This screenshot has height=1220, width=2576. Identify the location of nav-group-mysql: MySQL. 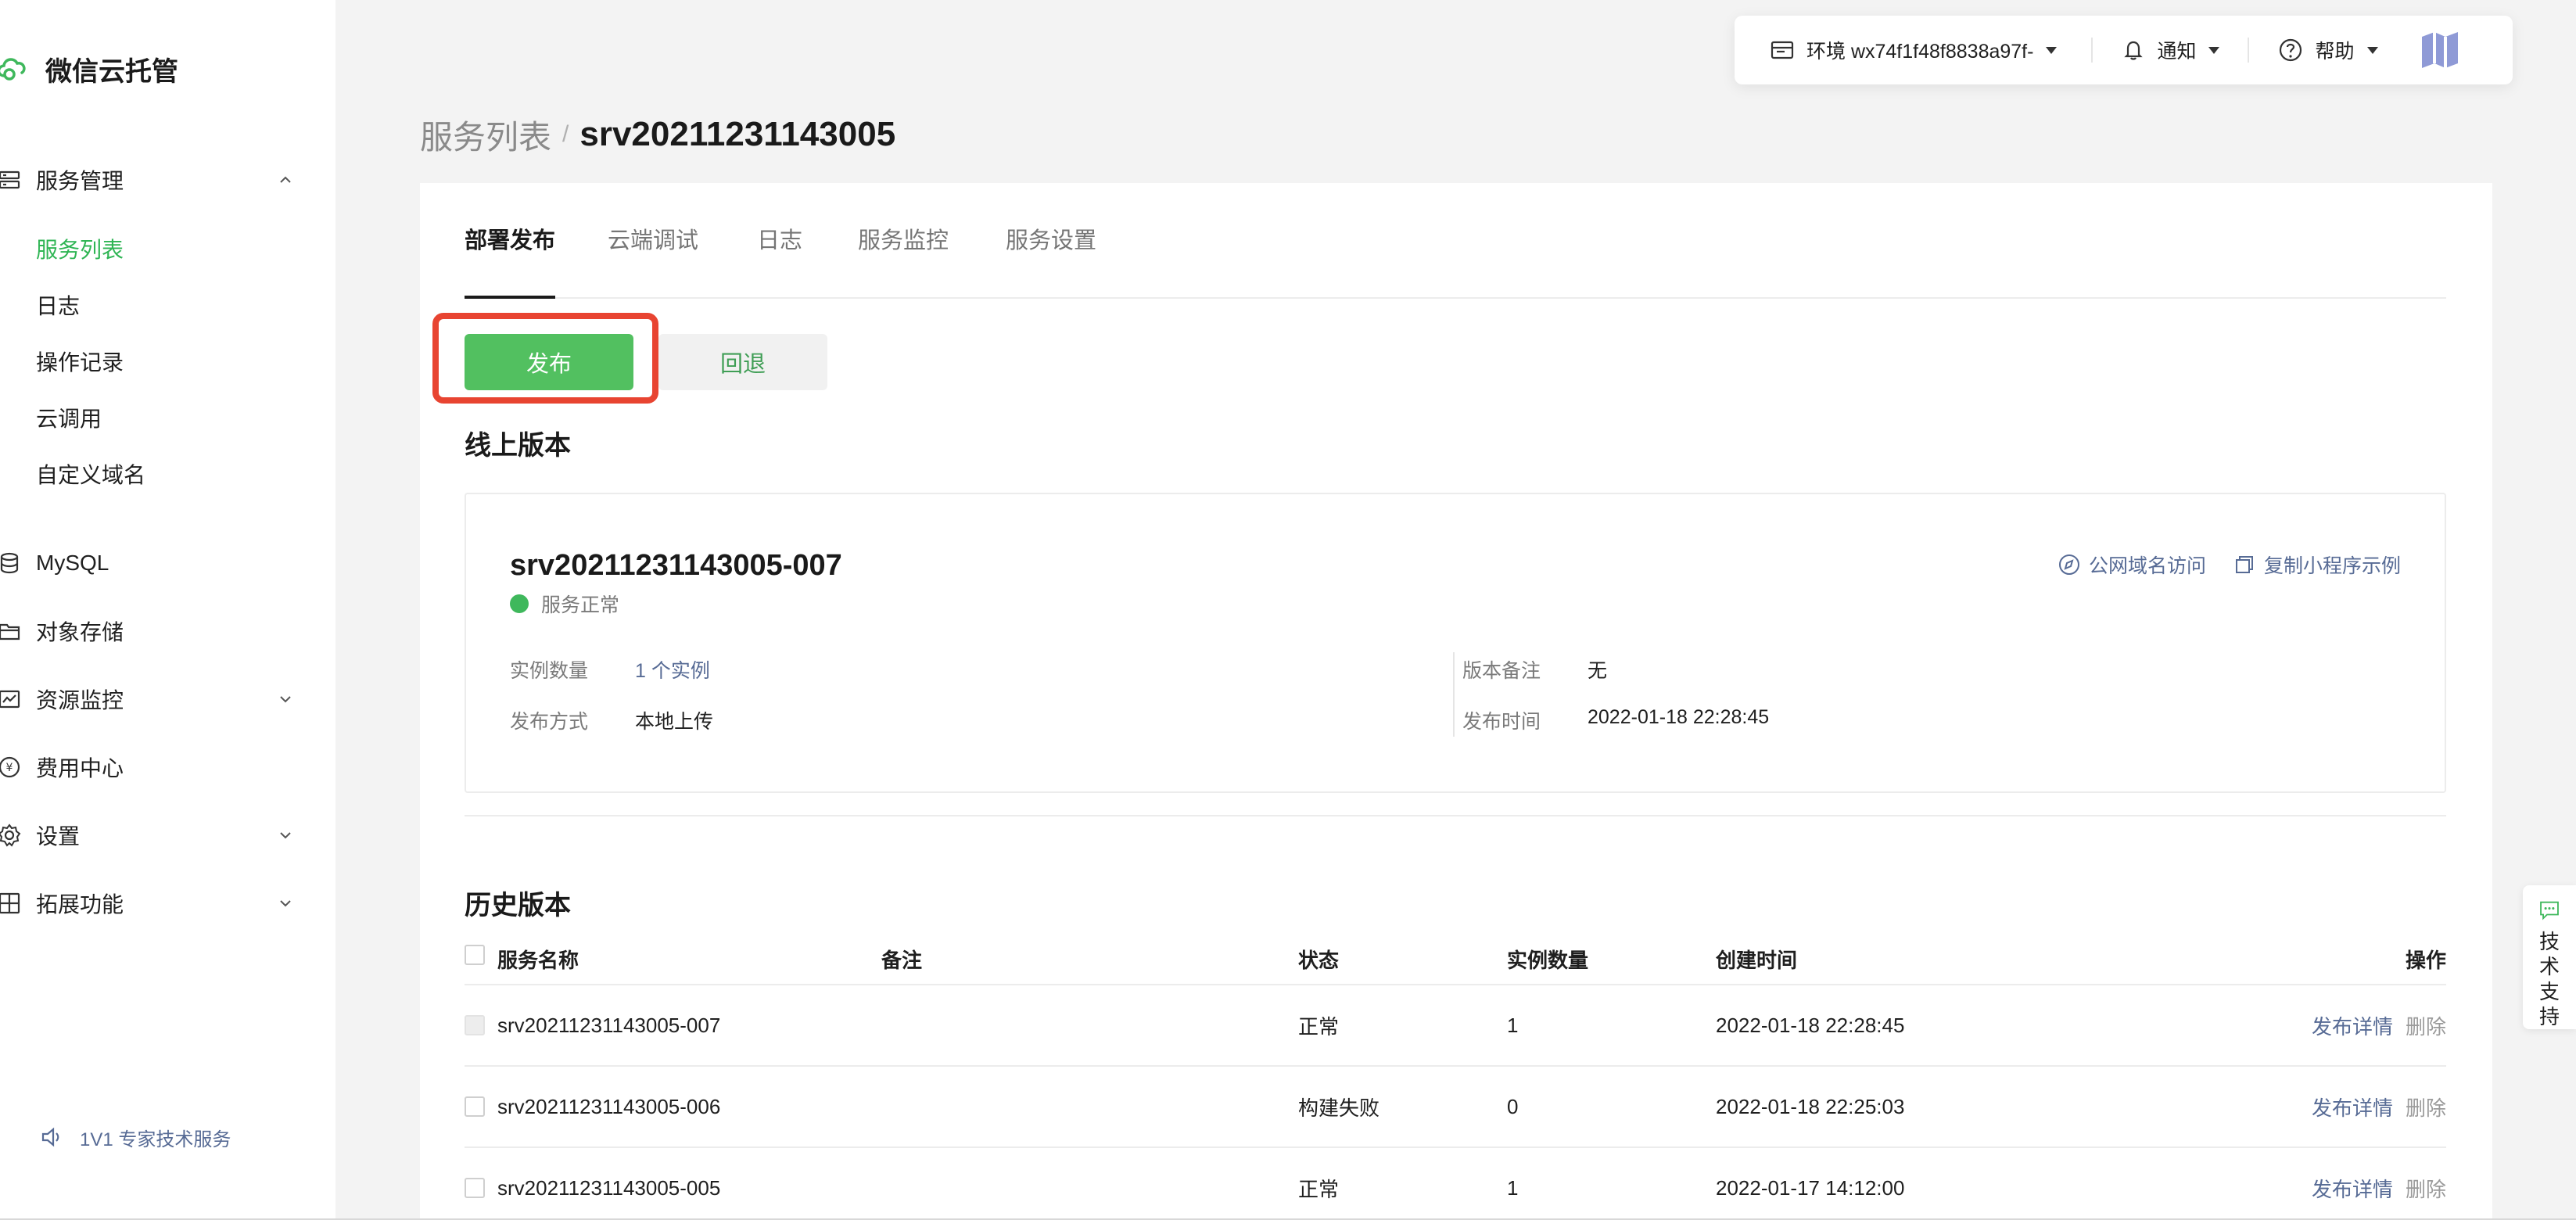
(167, 564).